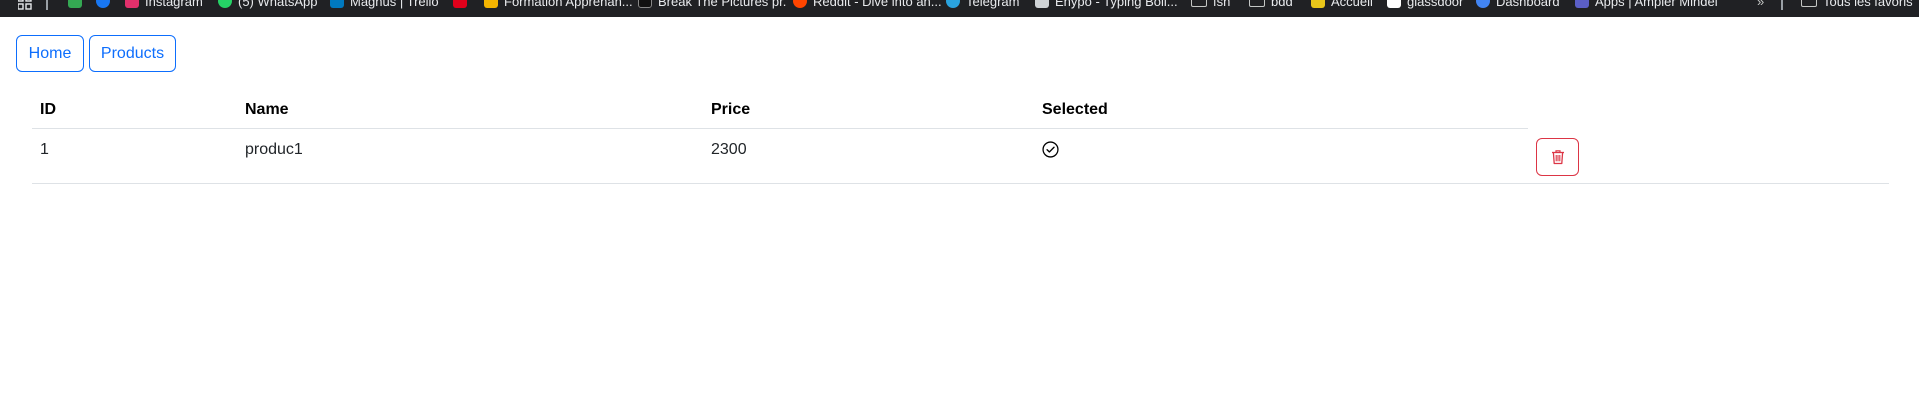 The image size is (1919, 403). I want to click on bookmark-telegram: Telegram, so click(982, 4).